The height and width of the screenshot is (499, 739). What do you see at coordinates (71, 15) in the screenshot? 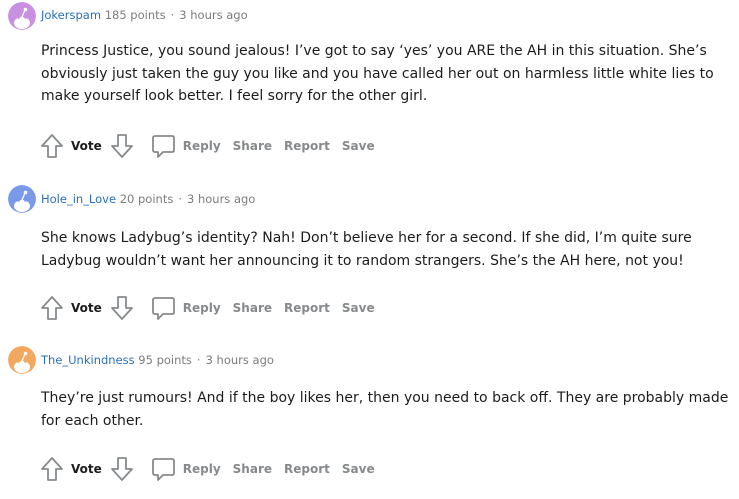
I see `username-link: Jokerspam` at bounding box center [71, 15].